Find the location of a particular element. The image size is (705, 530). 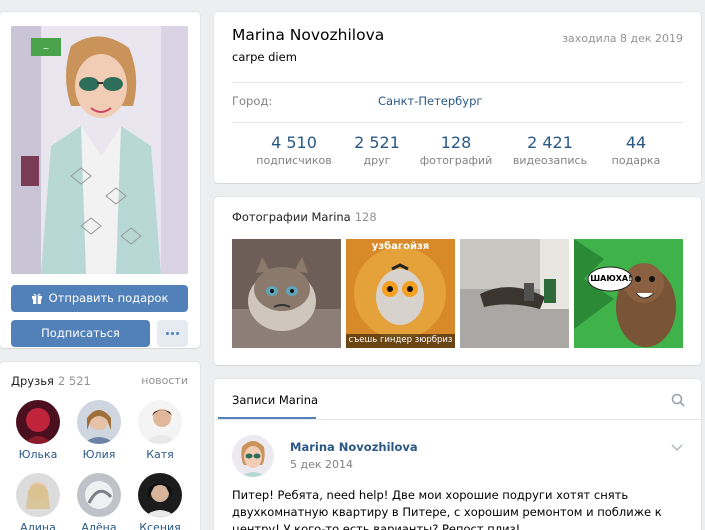

bear-speech-text: ШАЮХА! is located at coordinates (611, 278).